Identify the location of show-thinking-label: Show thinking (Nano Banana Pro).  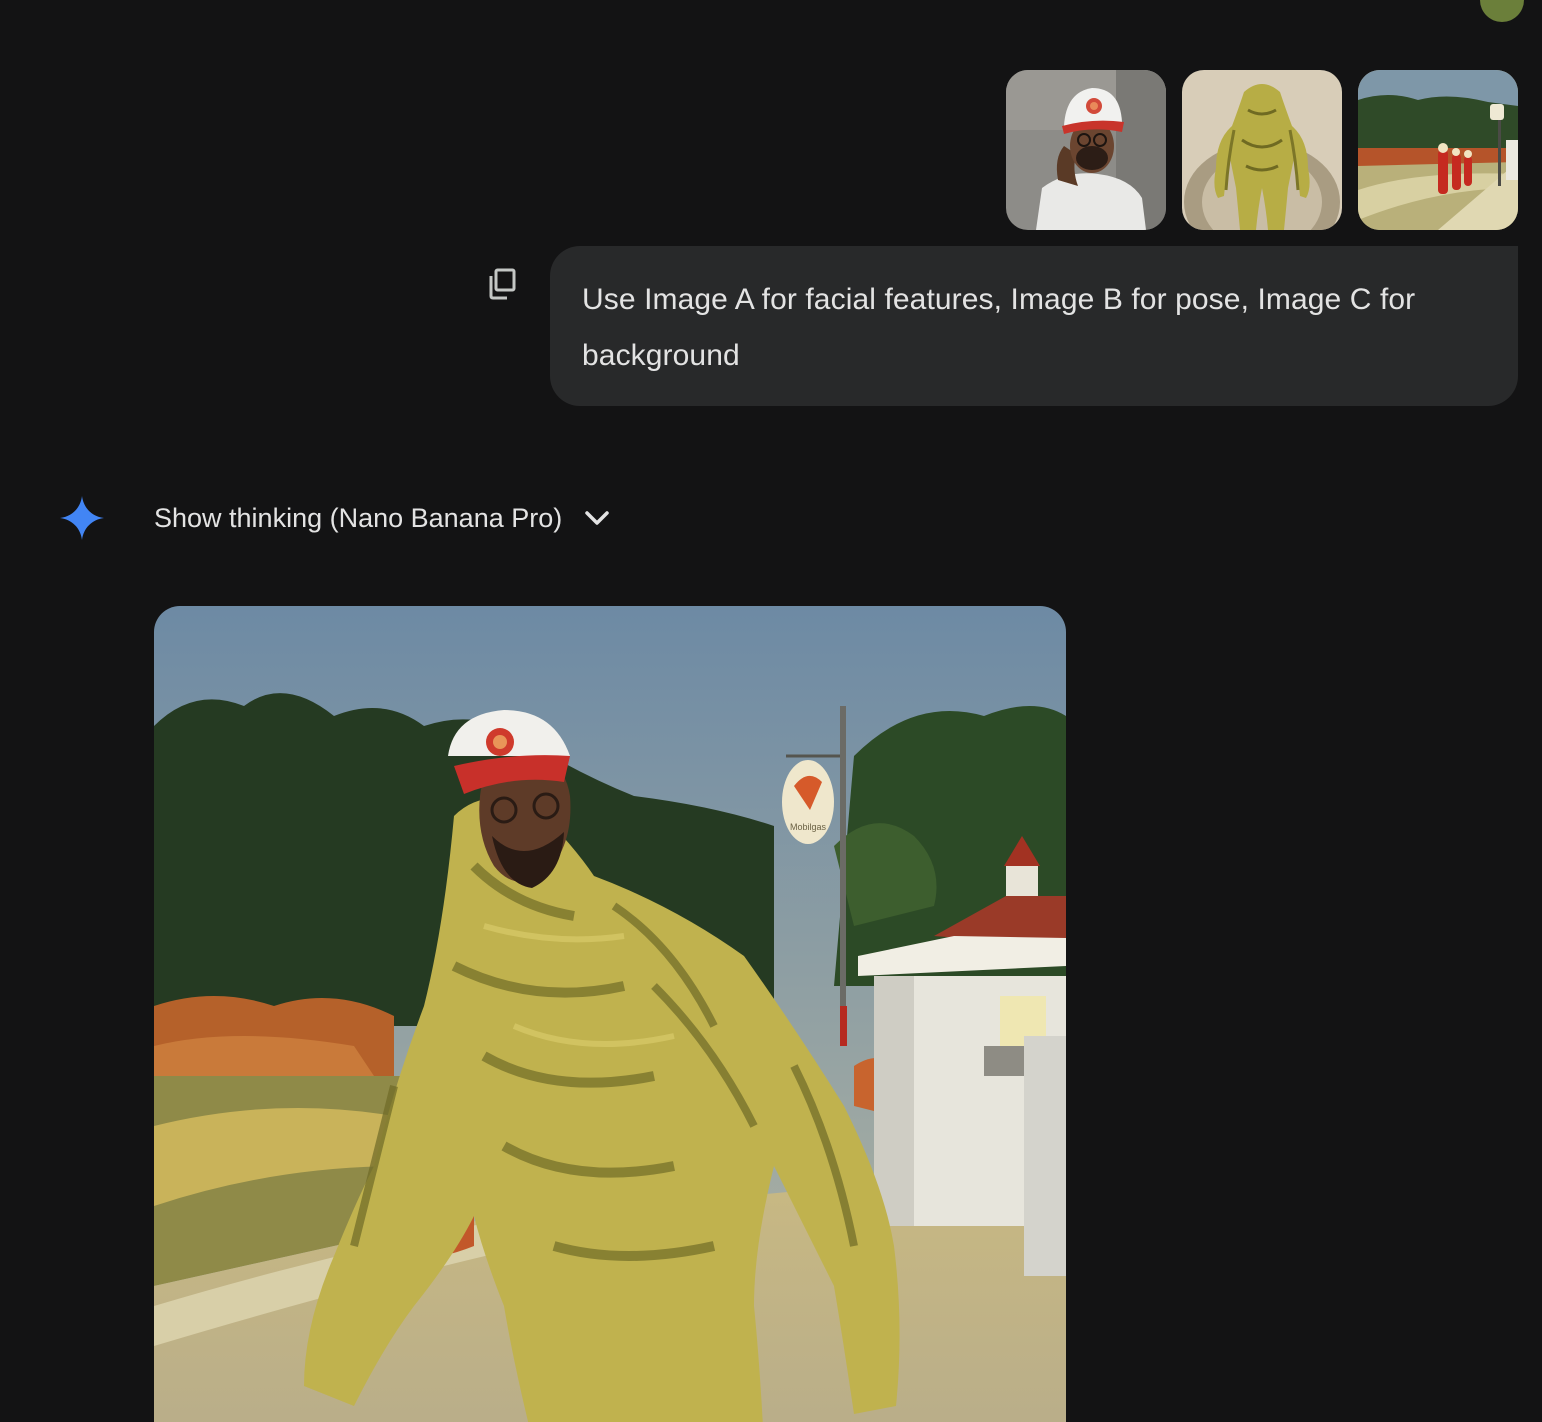
(358, 517).